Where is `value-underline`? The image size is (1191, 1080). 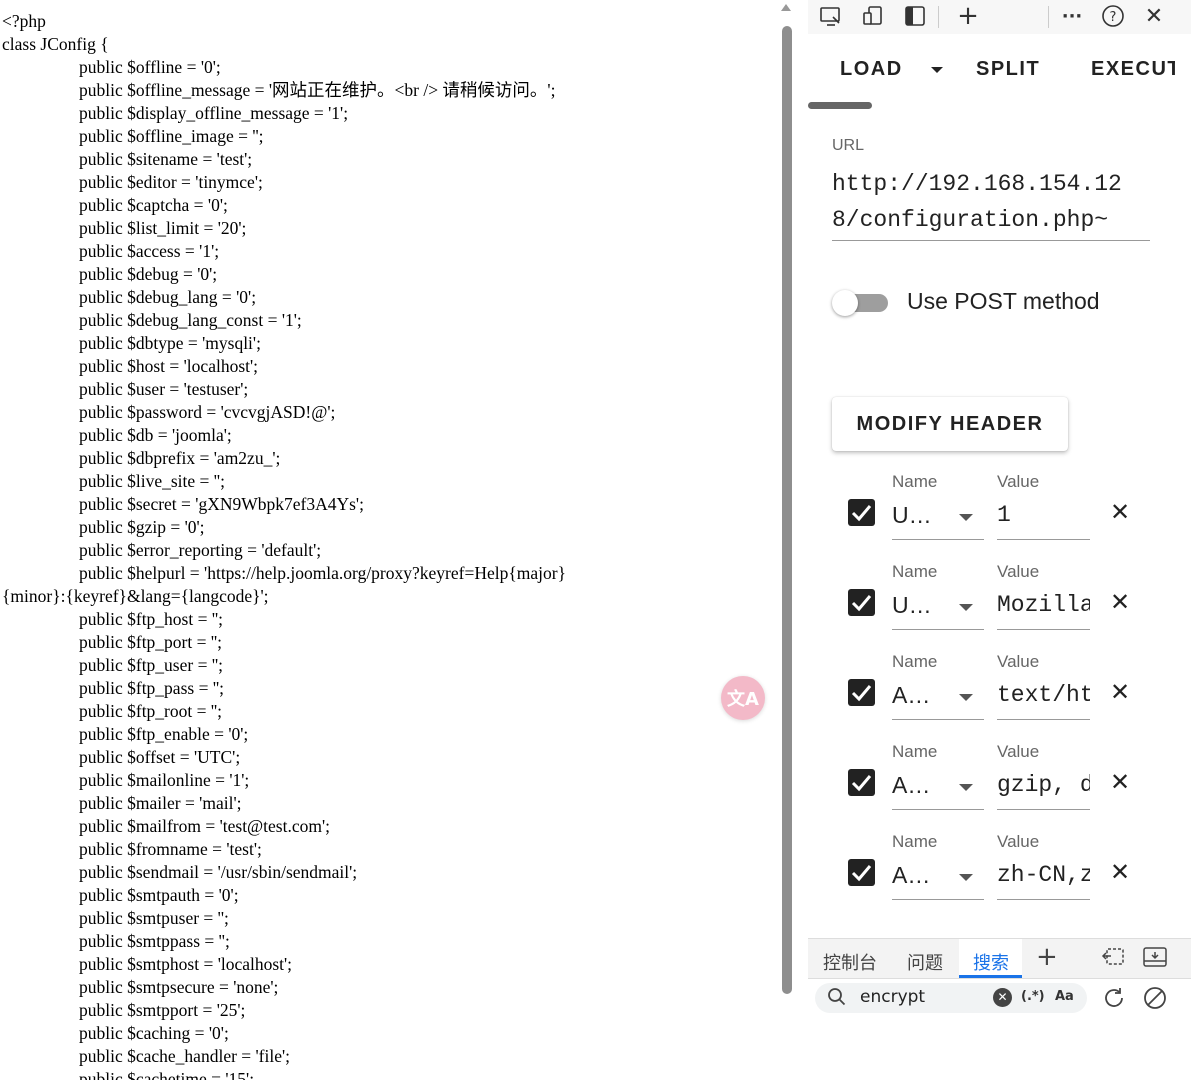
value-underline is located at coordinates (1043, 809).